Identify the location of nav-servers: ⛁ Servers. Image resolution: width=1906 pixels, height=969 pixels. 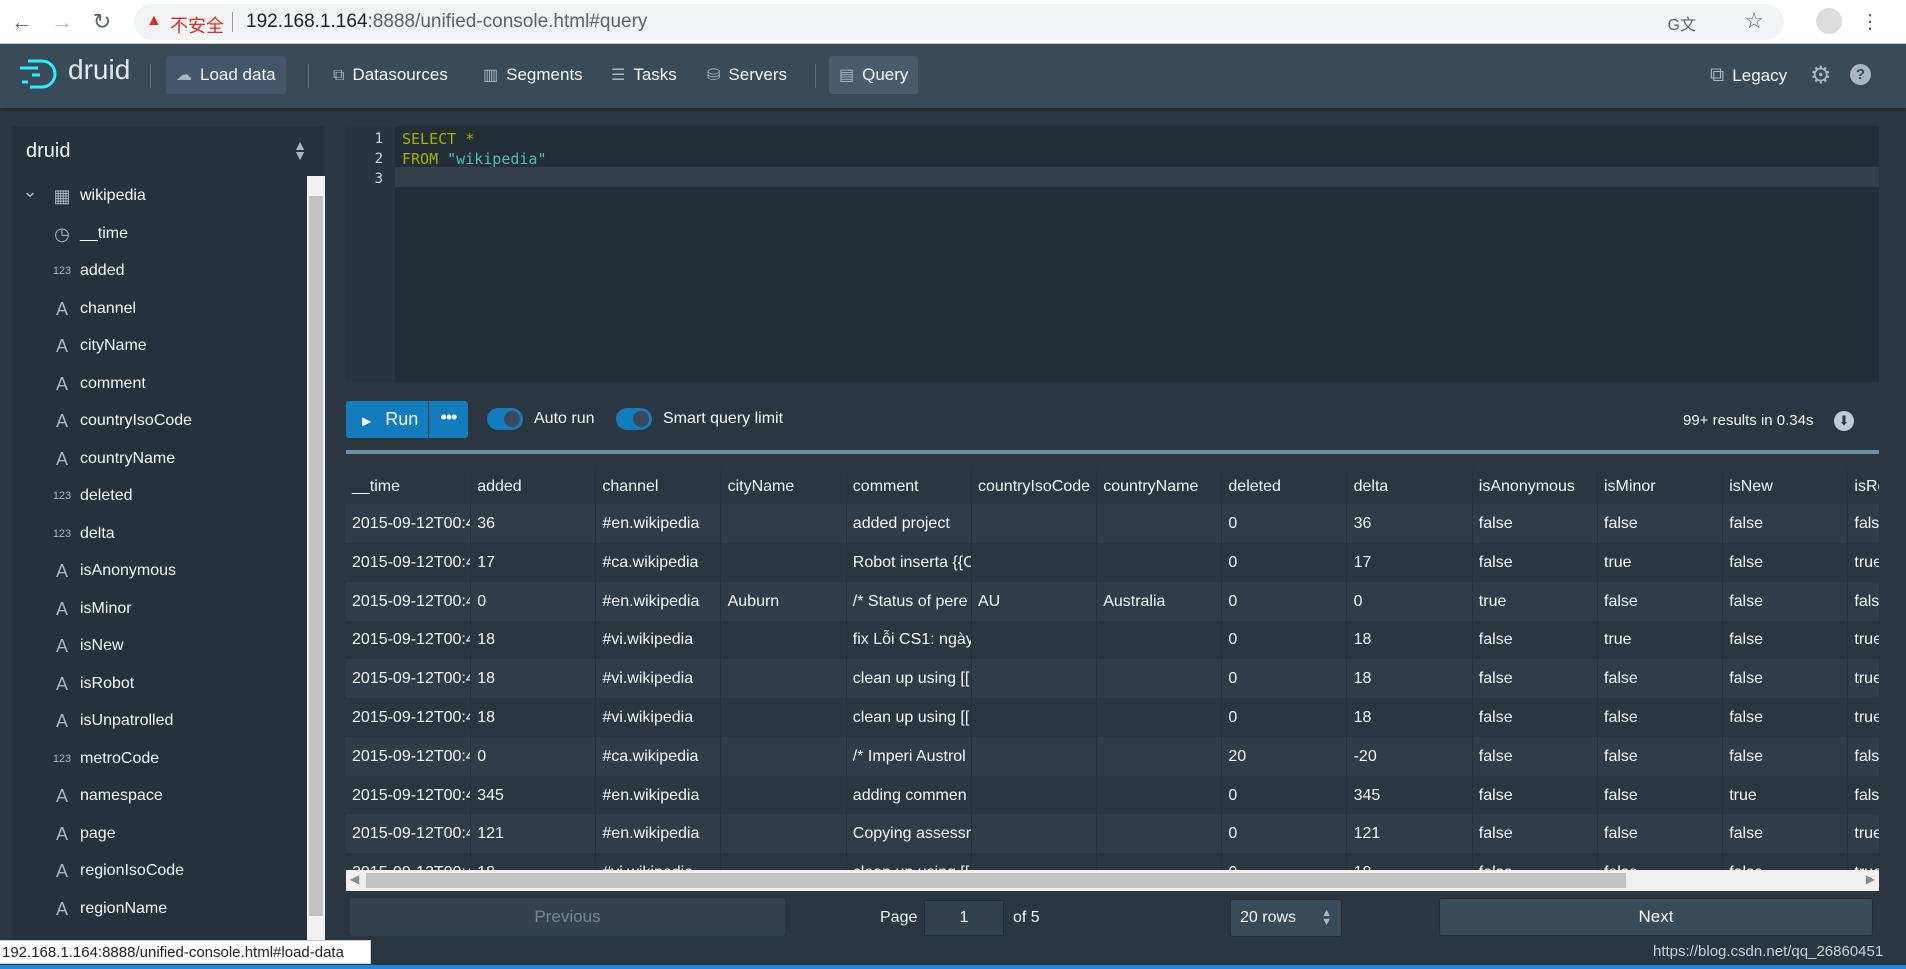
(747, 75).